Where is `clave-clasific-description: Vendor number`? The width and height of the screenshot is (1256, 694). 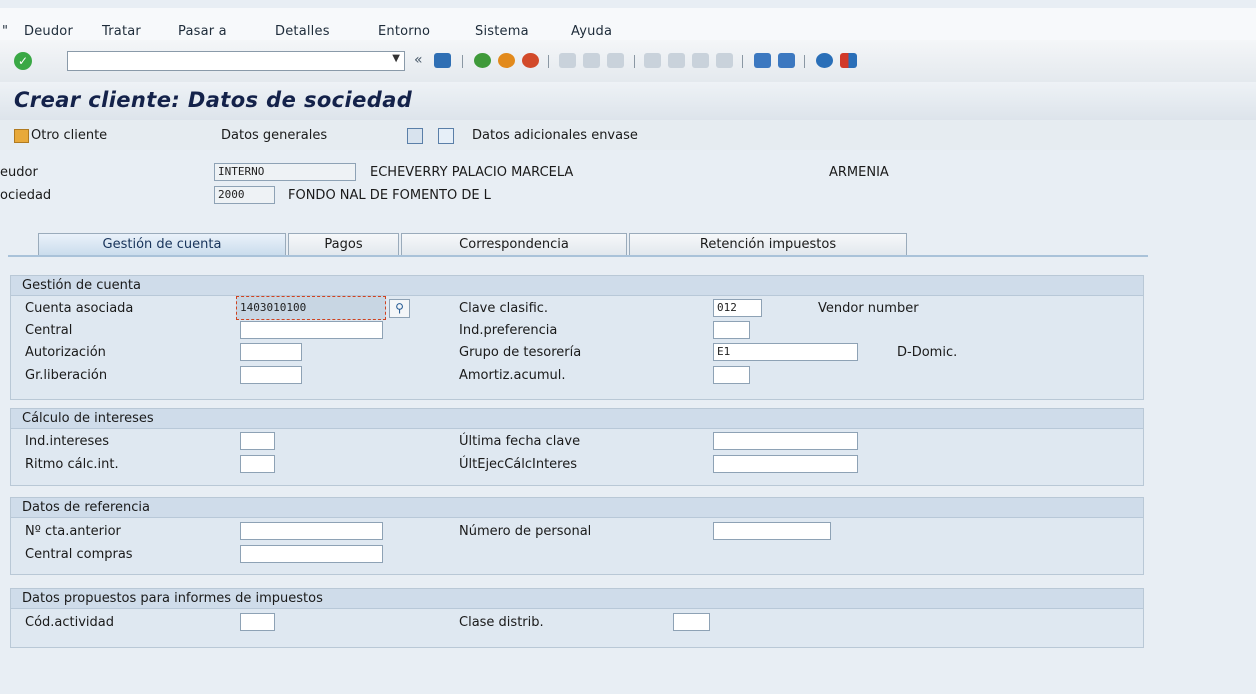
clave-clasific-description: Vendor number is located at coordinates (868, 308).